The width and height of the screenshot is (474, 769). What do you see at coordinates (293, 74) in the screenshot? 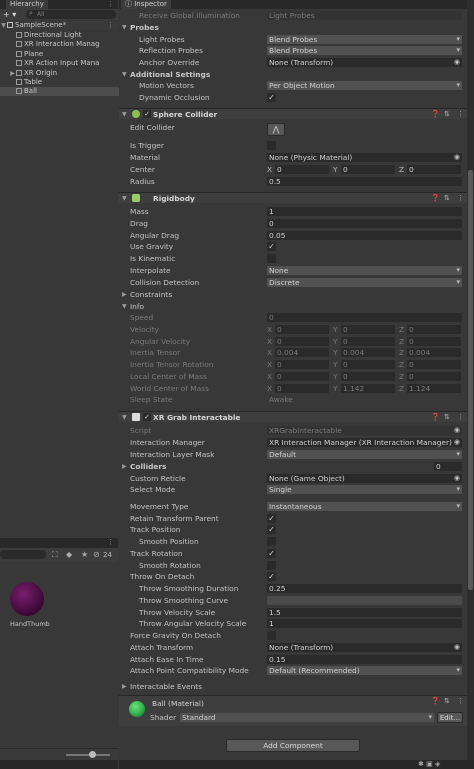
I see `additional-settings-header: ▼ Additional Settings` at bounding box center [293, 74].